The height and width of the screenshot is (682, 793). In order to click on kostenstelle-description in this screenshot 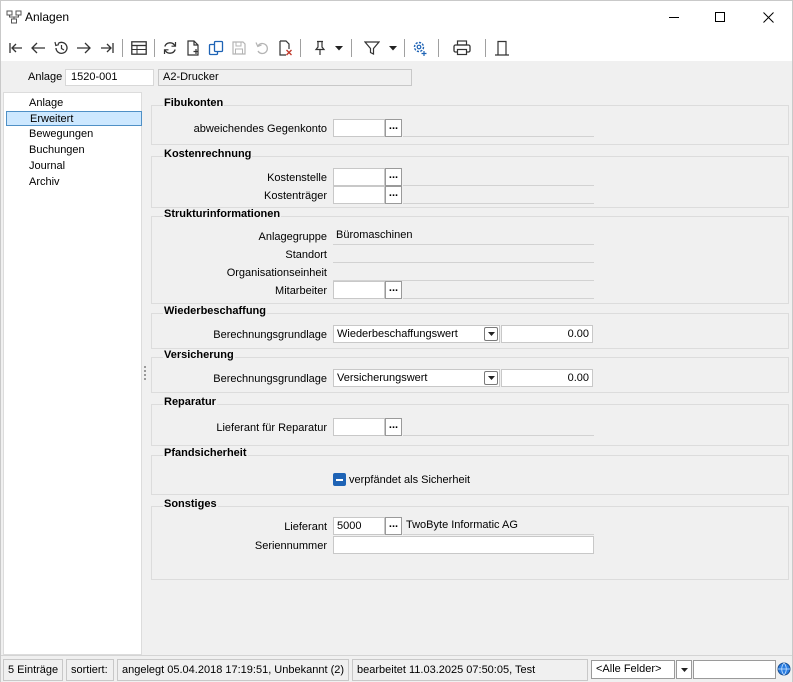, I will do `click(498, 177)`.